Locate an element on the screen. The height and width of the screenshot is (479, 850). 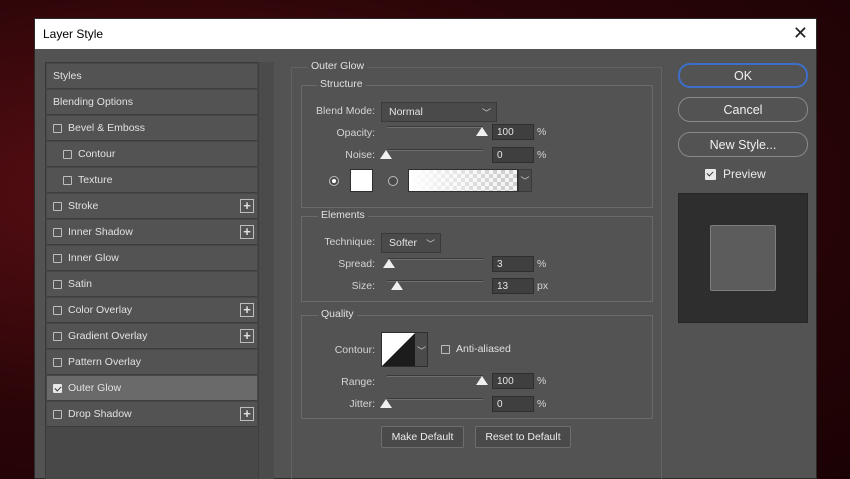
style-preview is located at coordinates (743, 258).